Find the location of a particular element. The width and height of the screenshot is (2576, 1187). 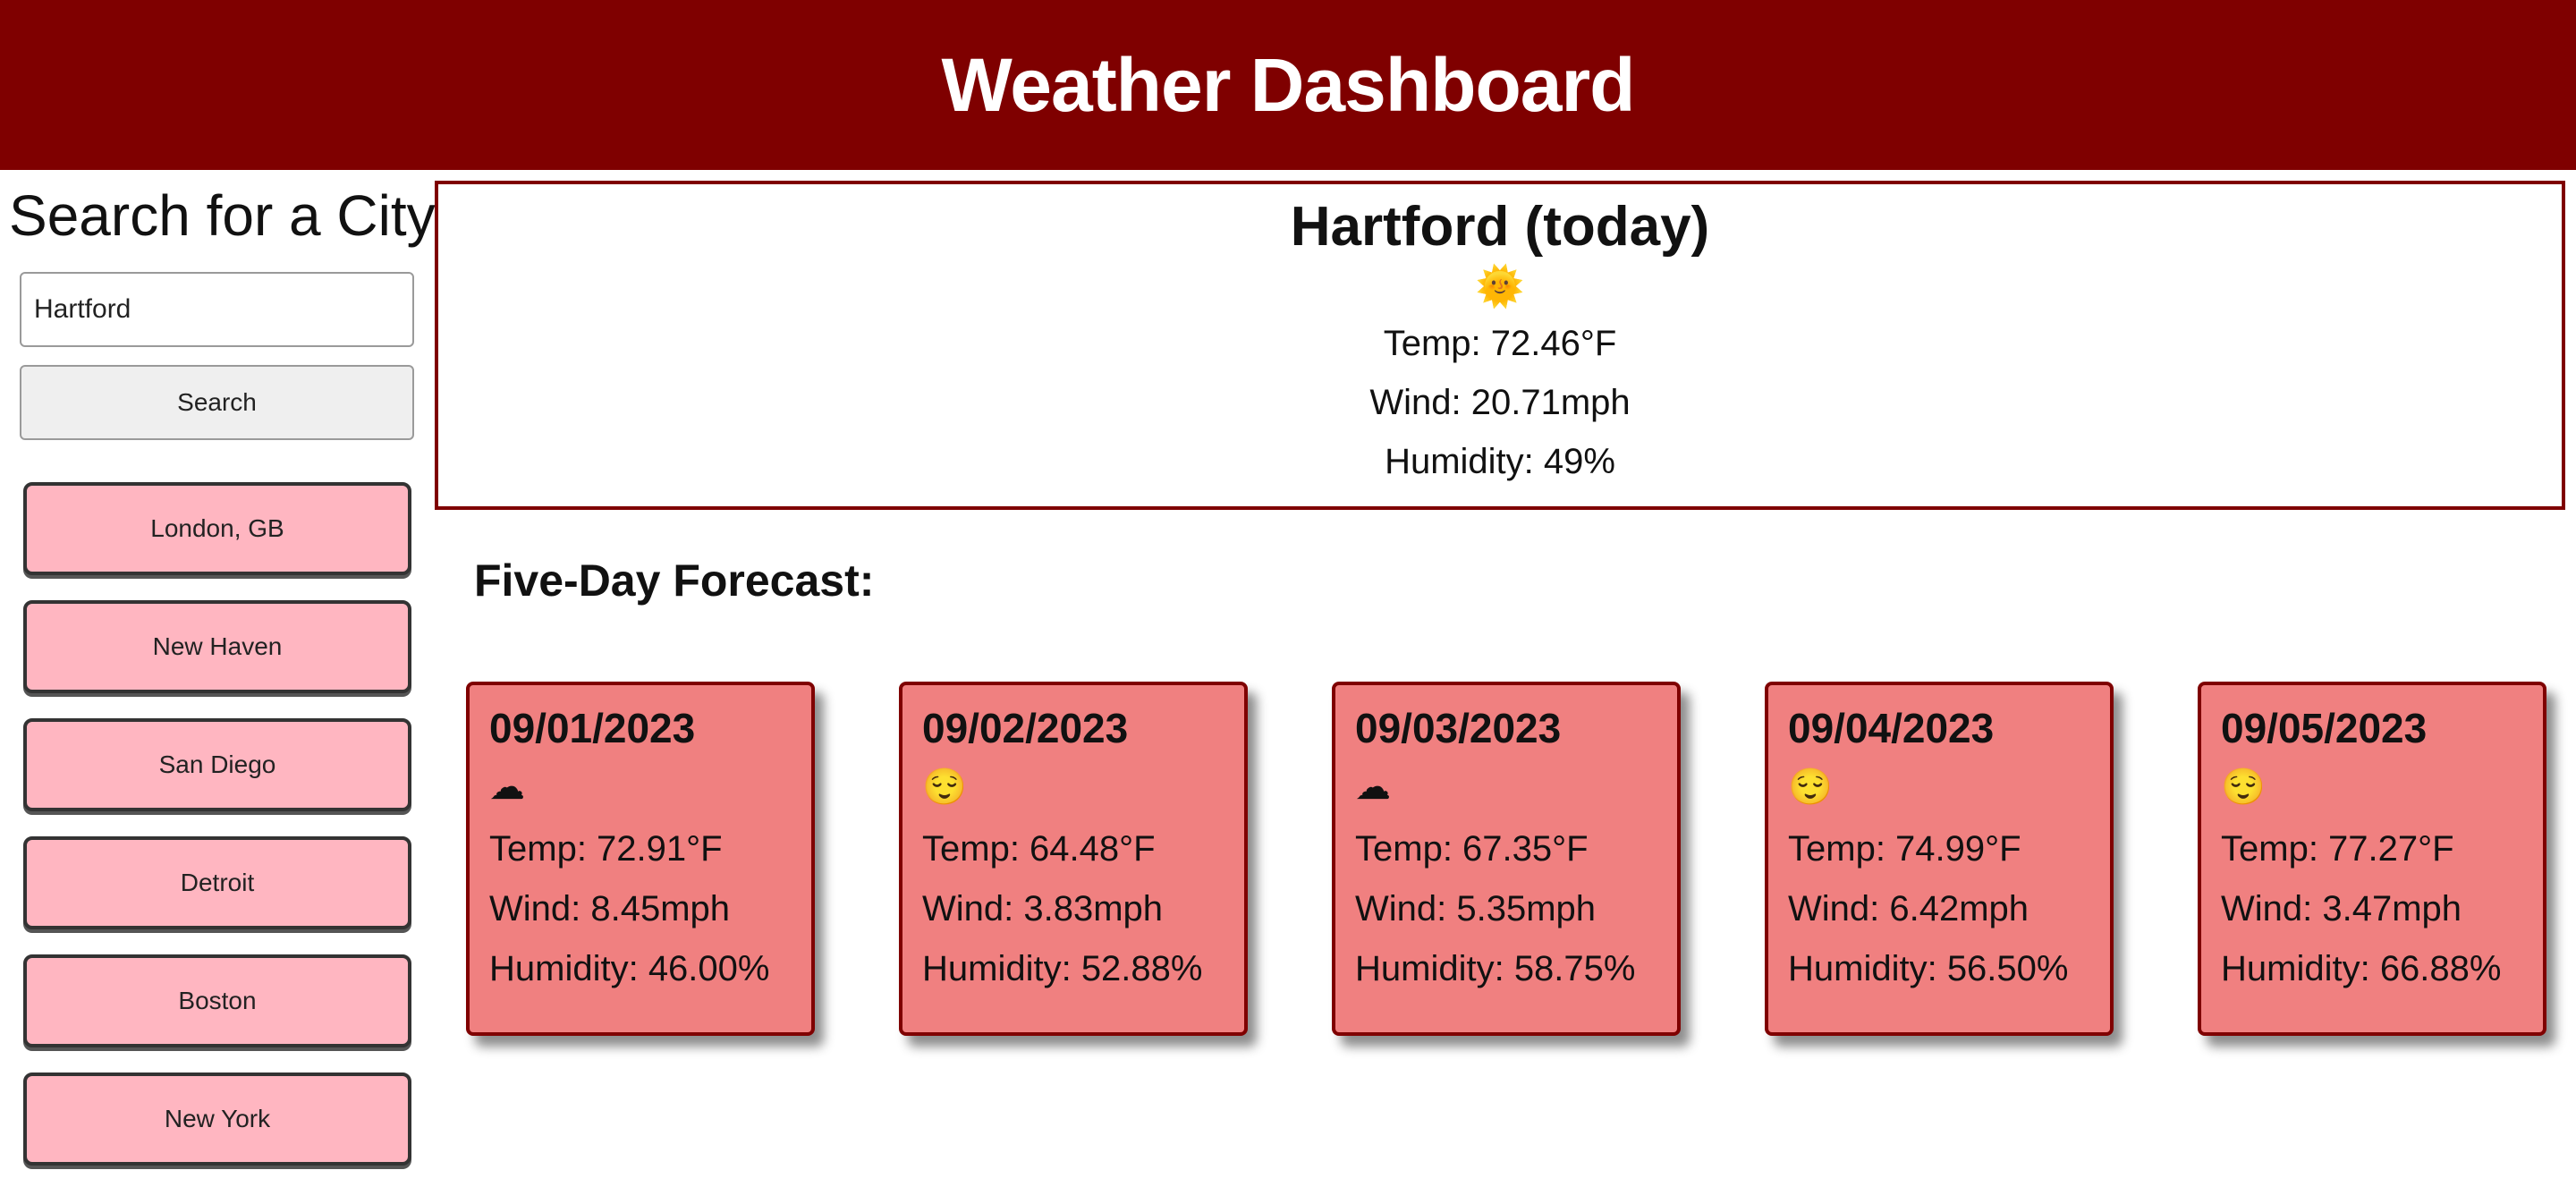

page-header: Weather Dashboard is located at coordinates (1288, 85).